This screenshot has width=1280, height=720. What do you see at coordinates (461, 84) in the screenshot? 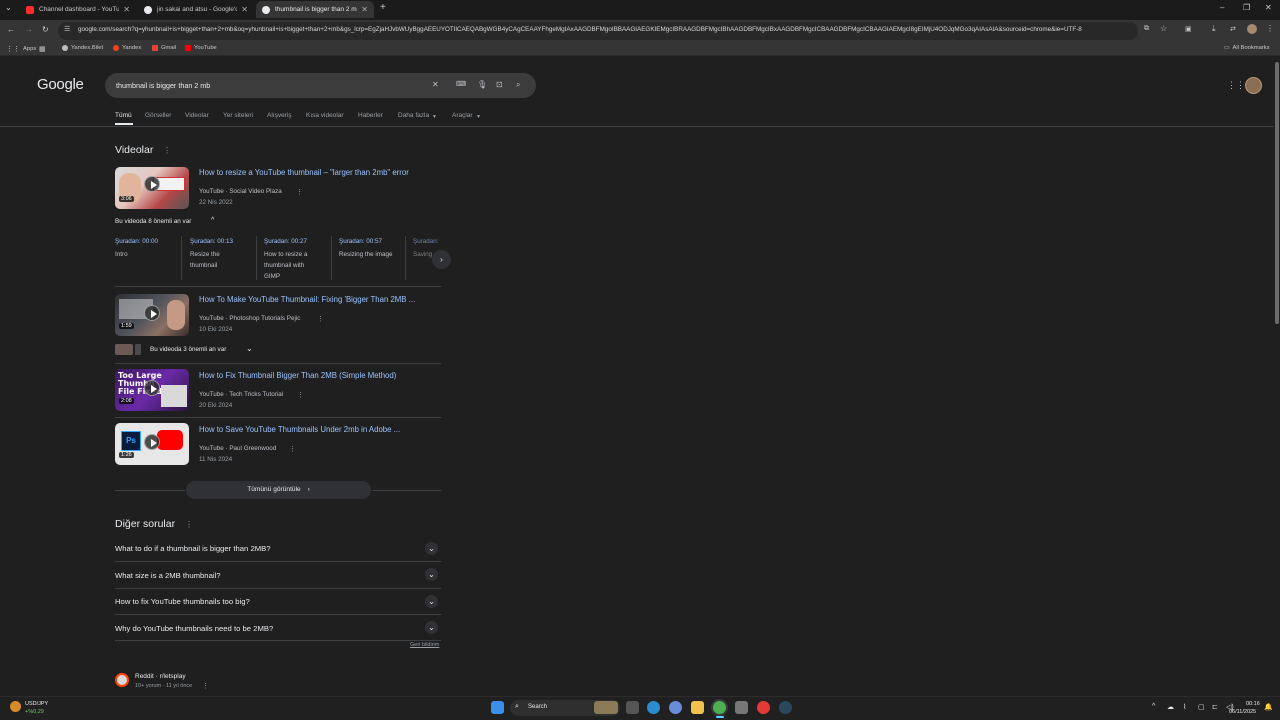
I see `keyboard-icon: ⌨` at bounding box center [461, 84].